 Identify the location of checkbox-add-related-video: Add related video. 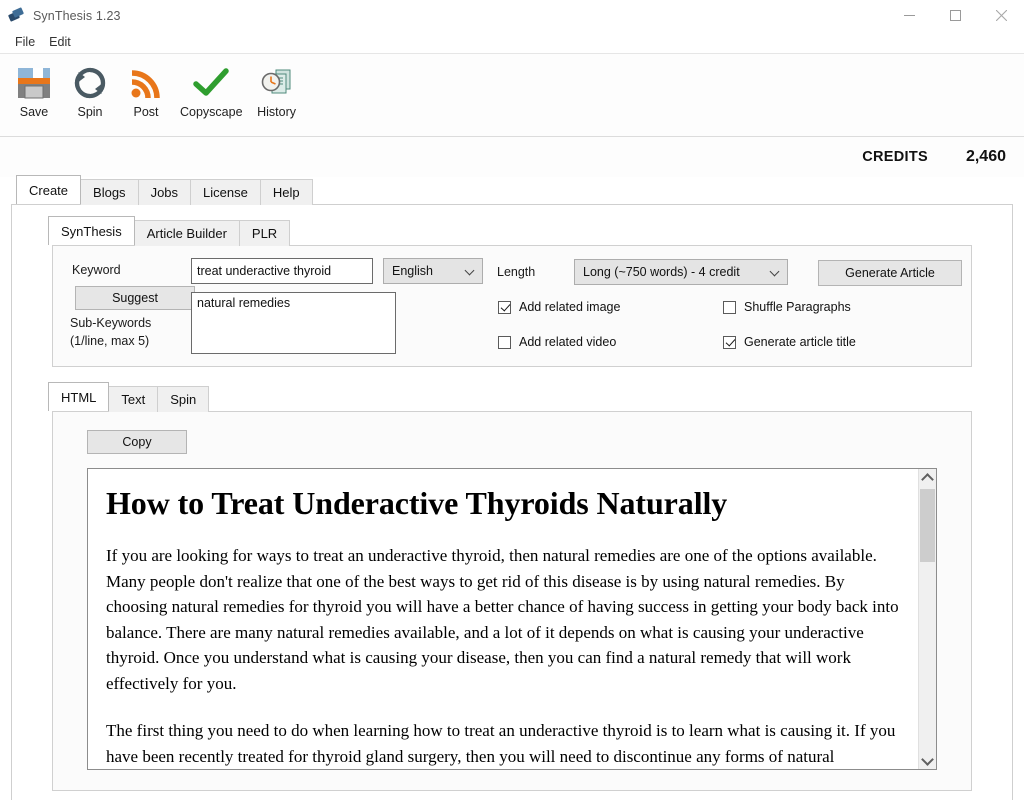
(557, 342).